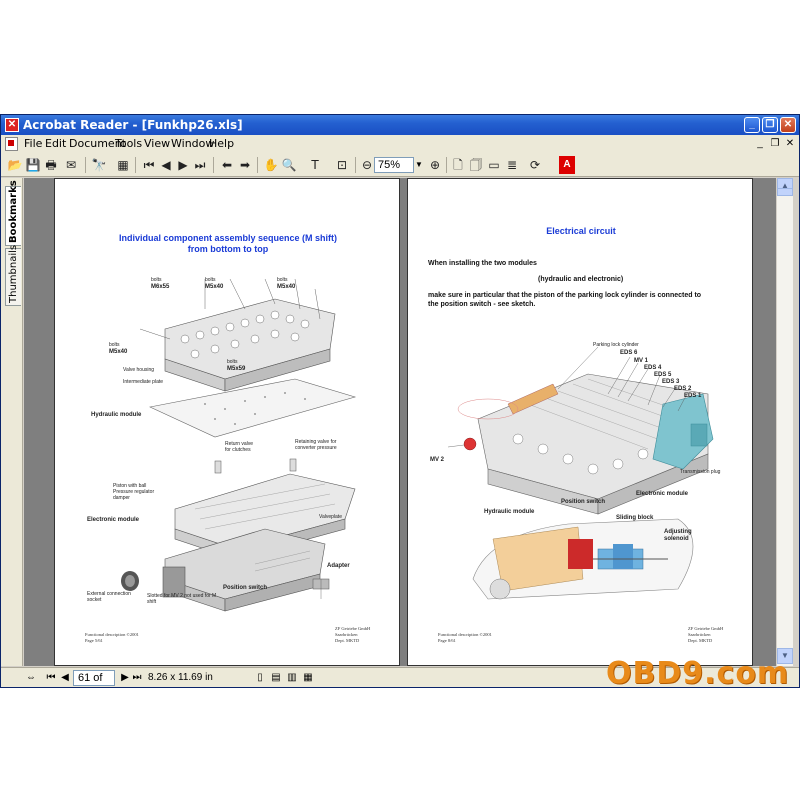  Describe the element at coordinates (94, 600) in the screenshot. I see `lbl-external-connection-2: socket` at that location.